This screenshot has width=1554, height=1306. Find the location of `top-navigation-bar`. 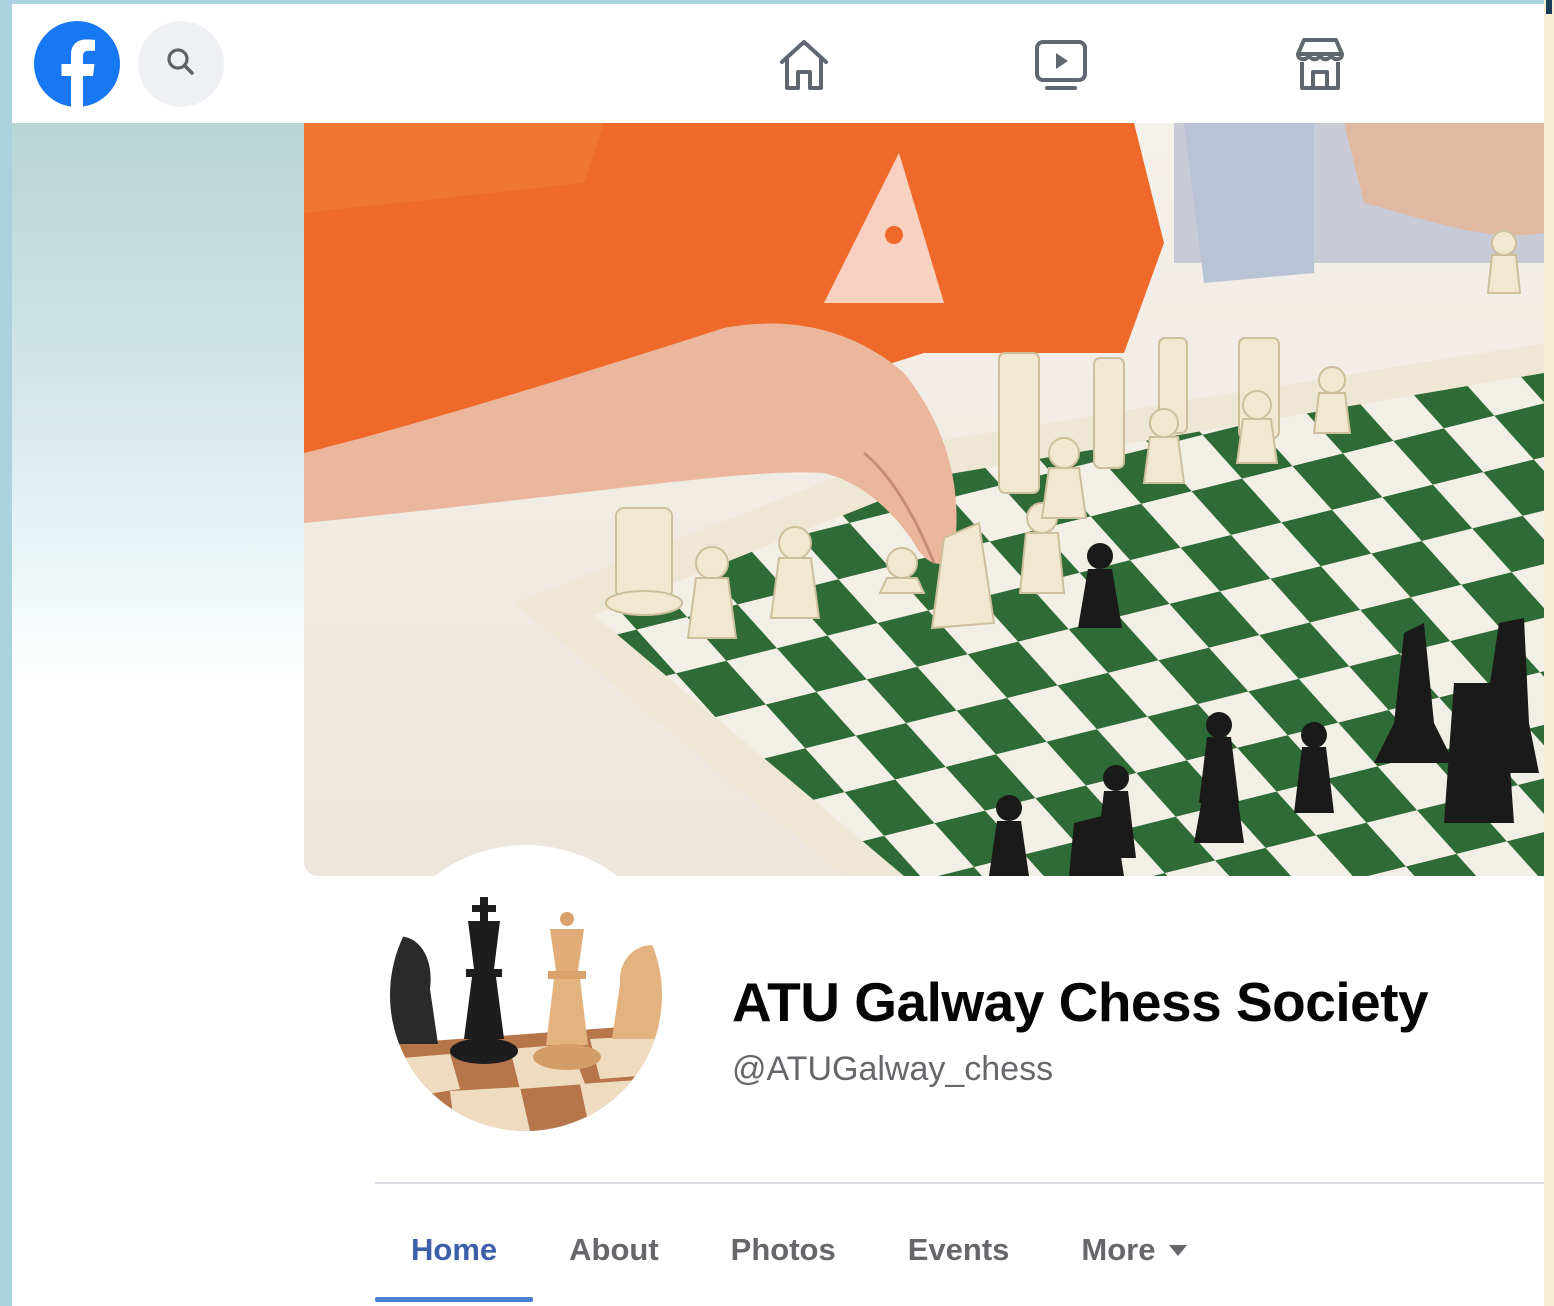

top-navigation-bar is located at coordinates (778, 63).